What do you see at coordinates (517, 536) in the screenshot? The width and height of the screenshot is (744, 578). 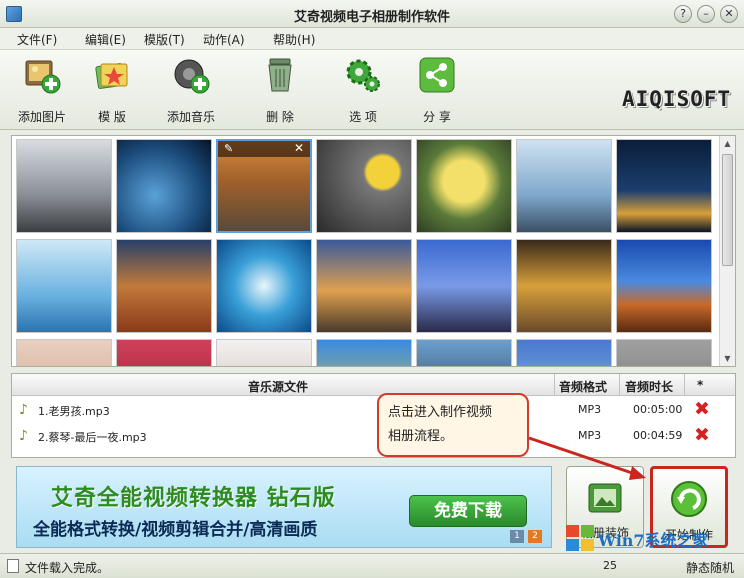 I see `ad-page-1: 1` at bounding box center [517, 536].